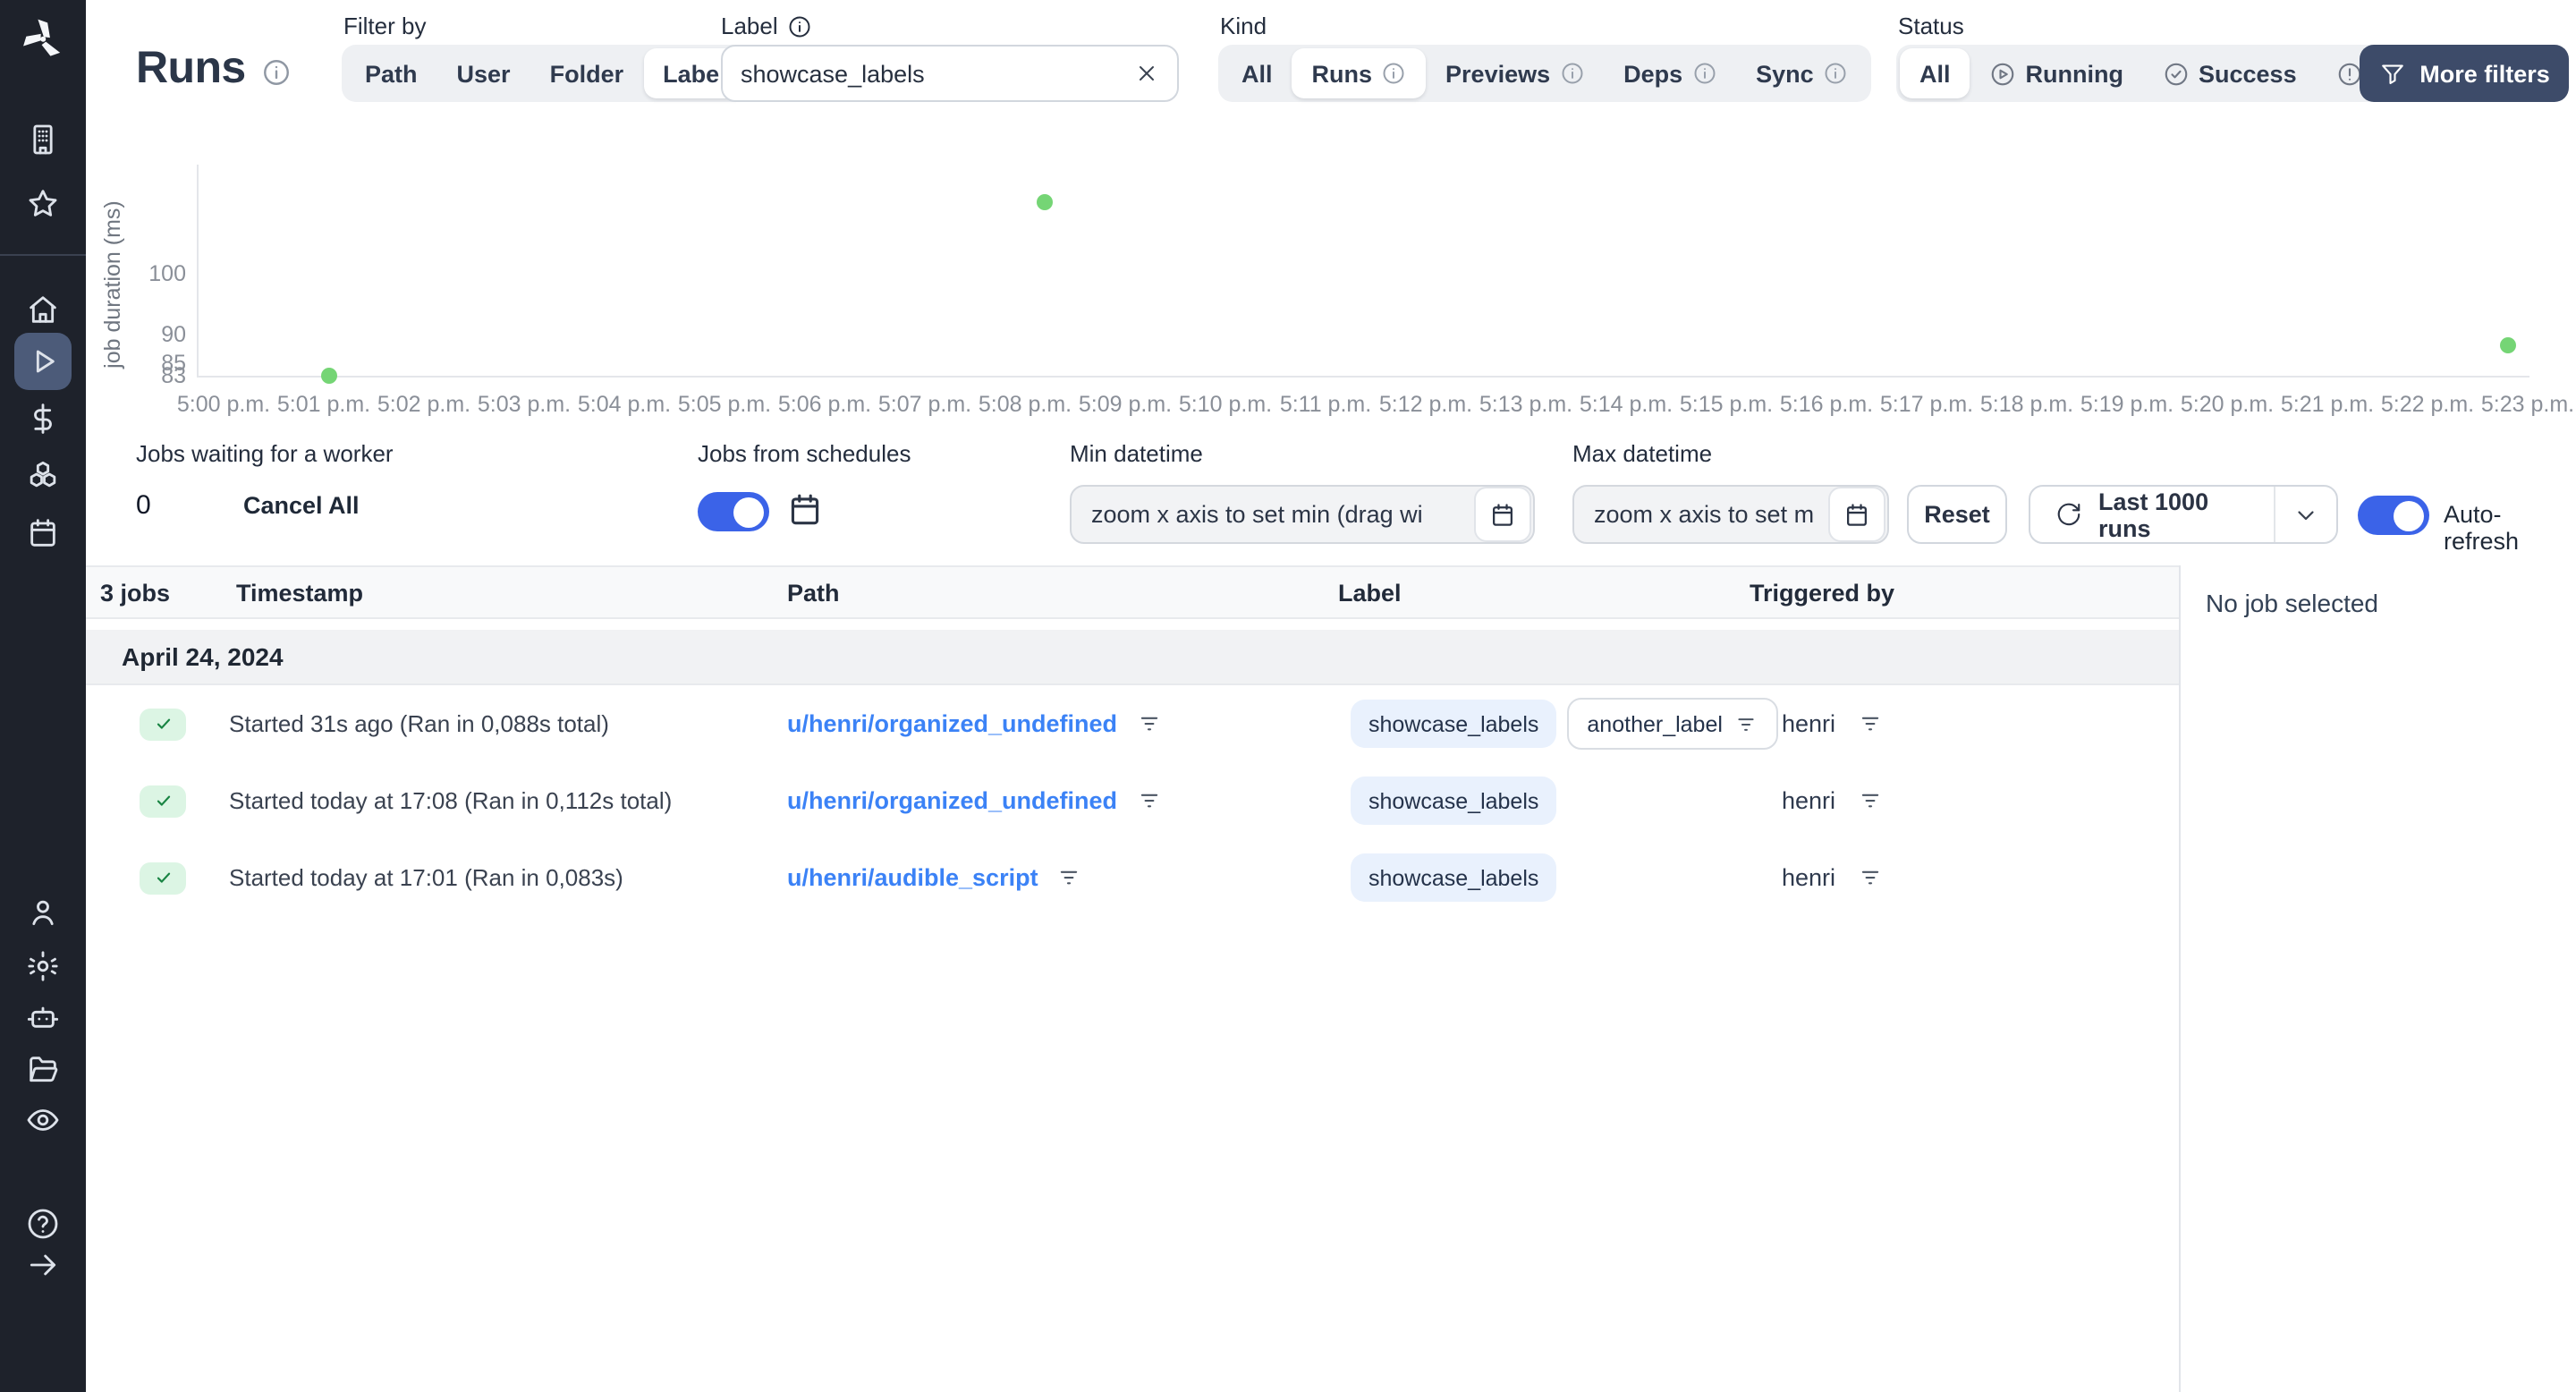  Describe the element at coordinates (2464, 73) in the screenshot. I see `more-filters-button: More filters` at that location.